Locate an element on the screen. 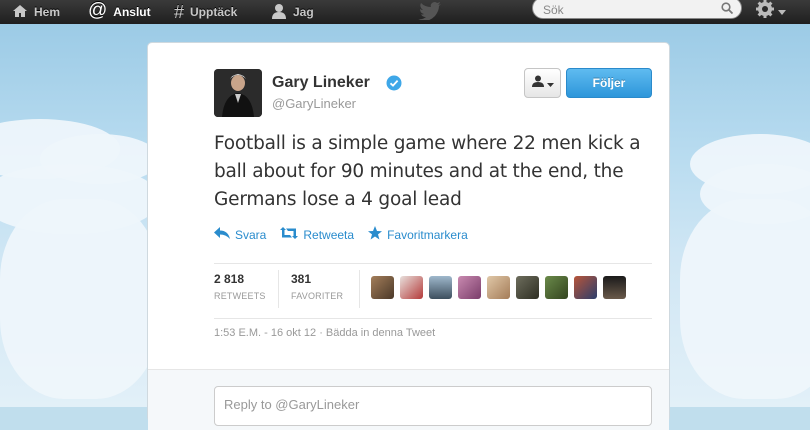 Image resolution: width=810 pixels, height=430 pixels. favorites-stat: 381 FAVORITER is located at coordinates (317, 286).